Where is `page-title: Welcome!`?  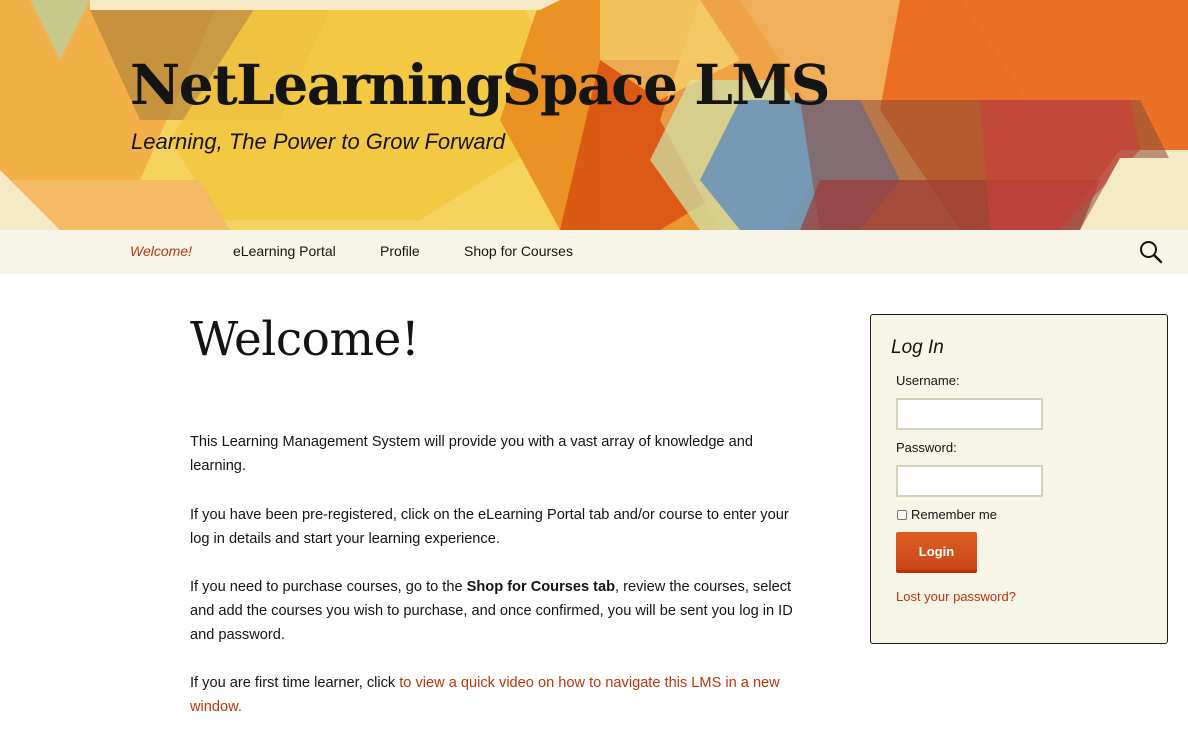
page-title: Welcome! is located at coordinates (305, 339).